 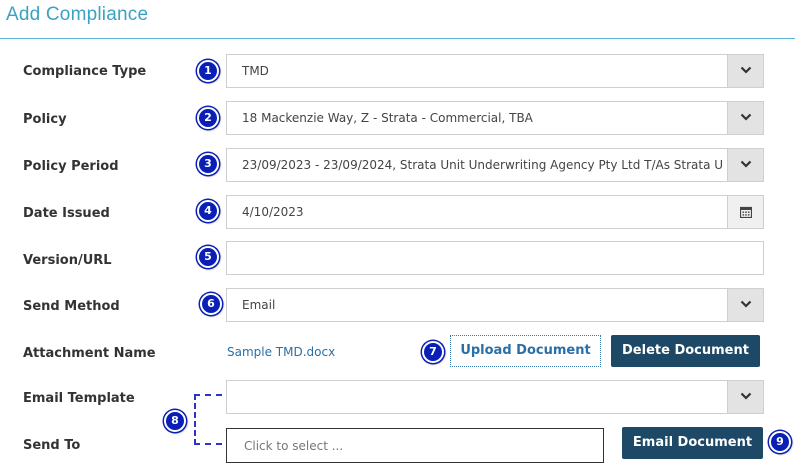 I want to click on send-to-label: Send To, so click(x=52, y=445).